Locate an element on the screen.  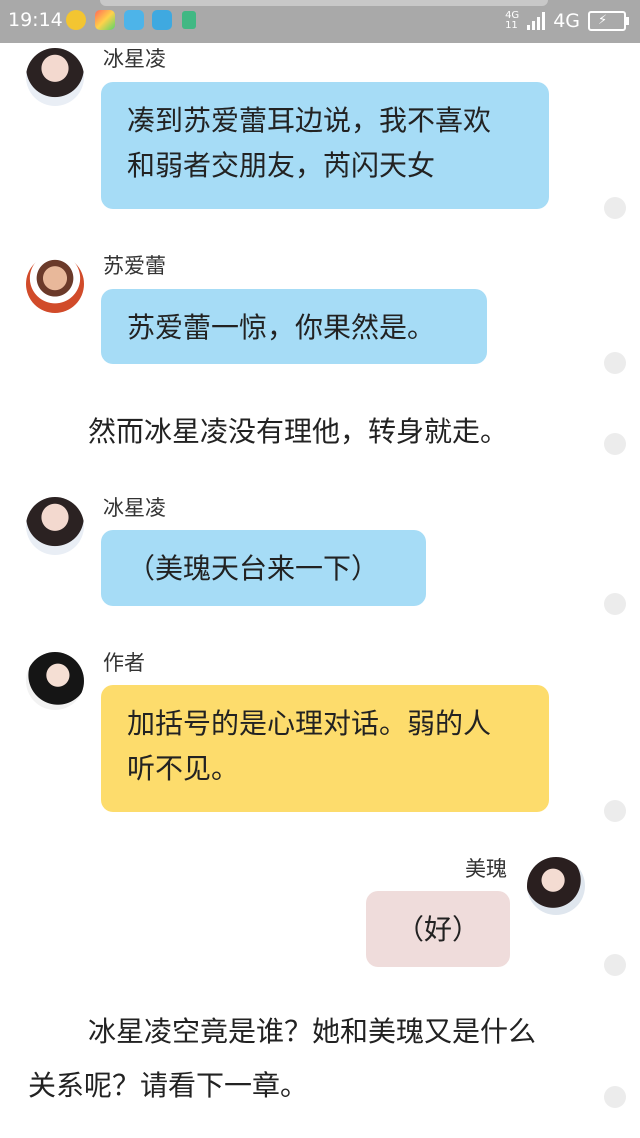
scan-icon is located at coordinates (162, 20).